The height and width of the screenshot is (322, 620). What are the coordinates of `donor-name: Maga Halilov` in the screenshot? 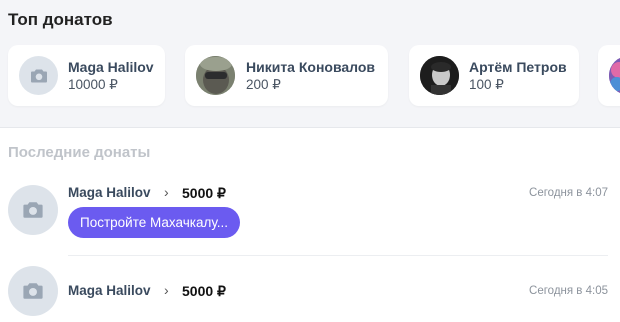 It's located at (111, 67).